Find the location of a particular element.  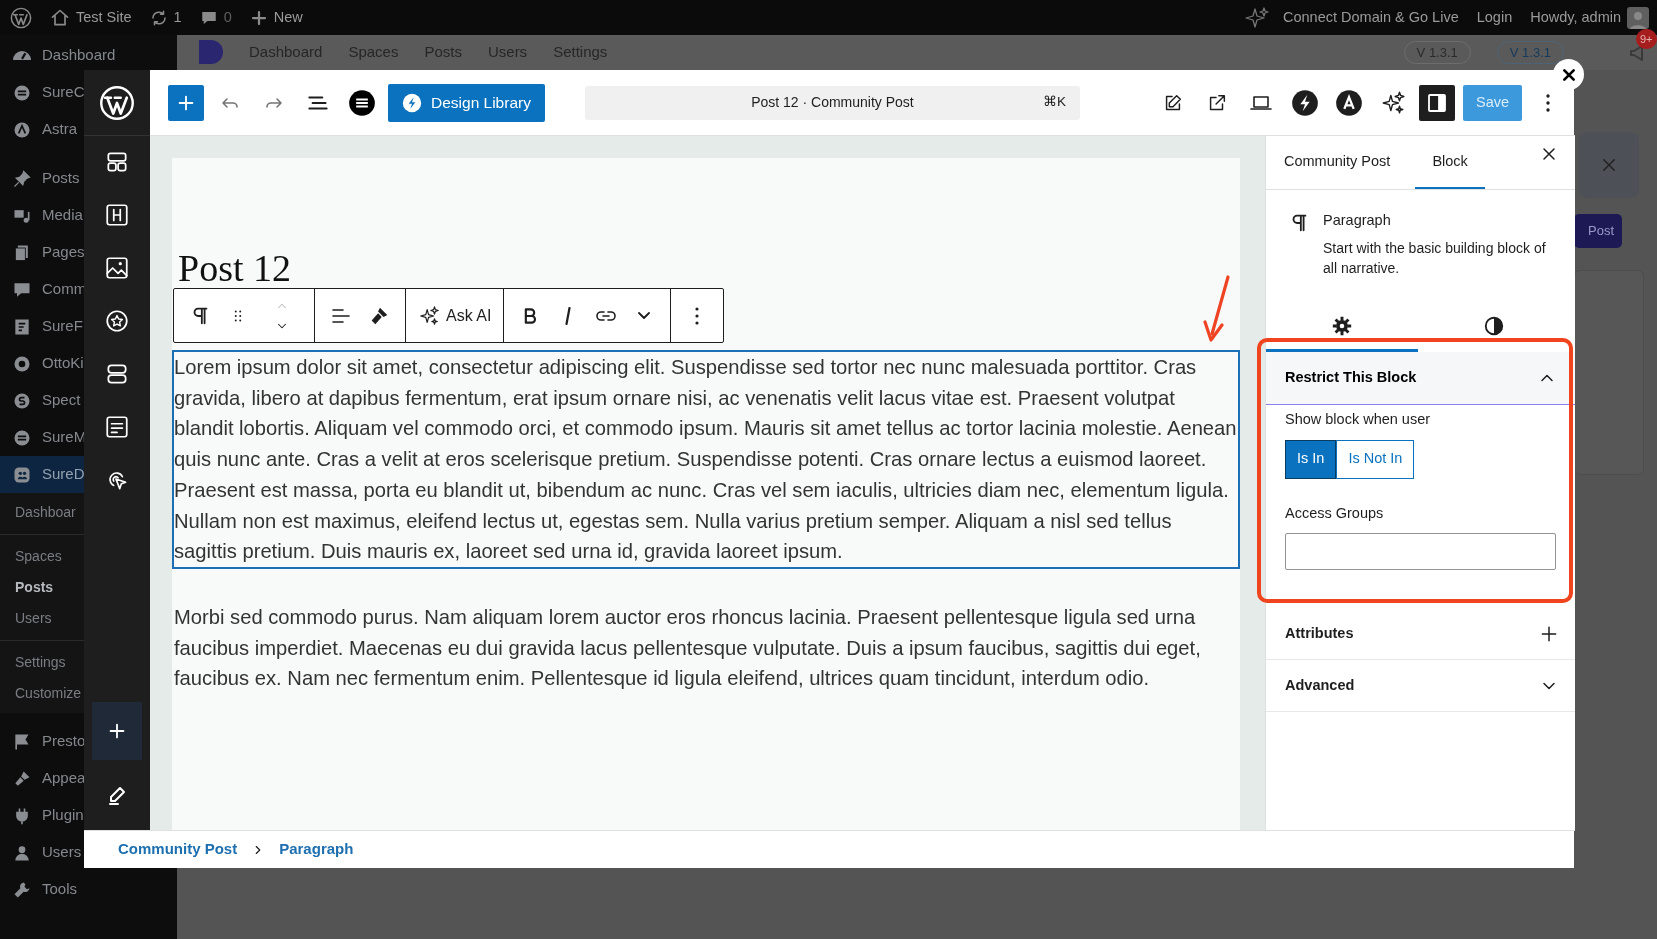

block-title: Paragraph is located at coordinates (1357, 220).